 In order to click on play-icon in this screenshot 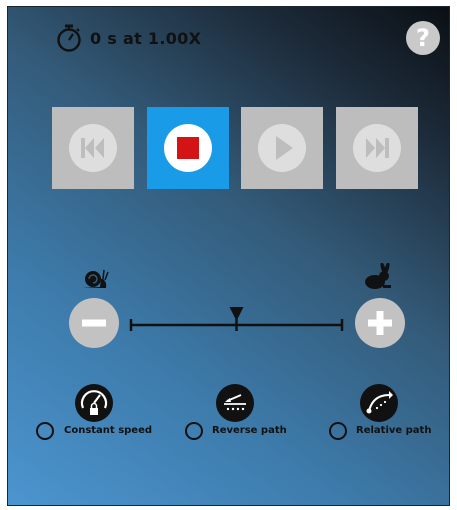, I will do `click(282, 148)`.